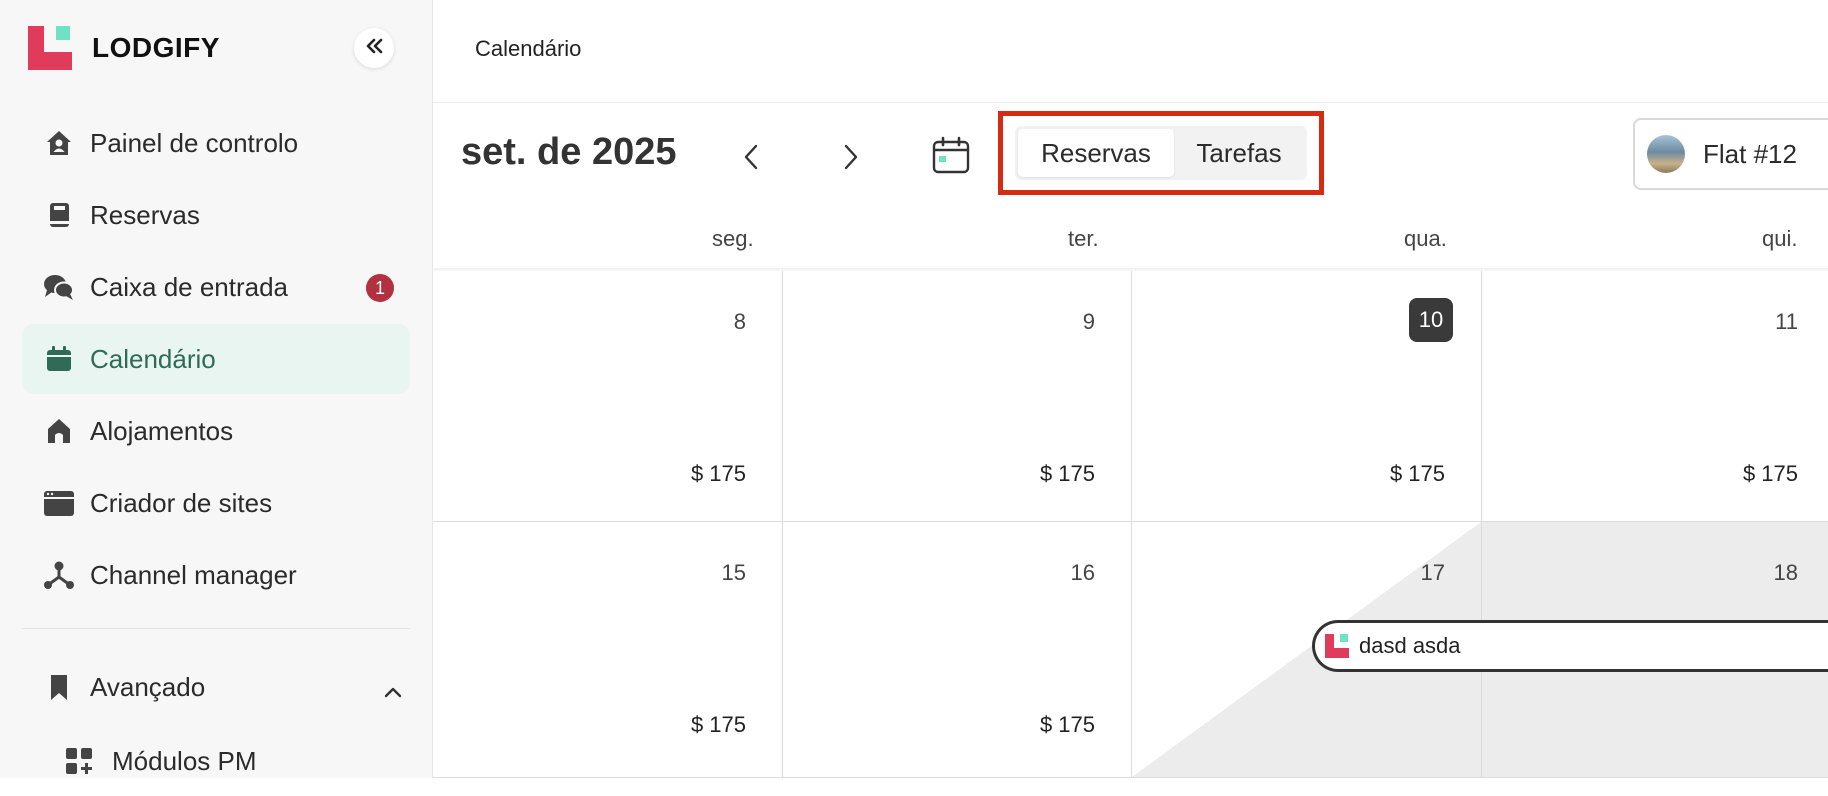 This screenshot has height=796, width=1828. I want to click on sidebar-item-criador: Criador de sites, so click(216, 503).